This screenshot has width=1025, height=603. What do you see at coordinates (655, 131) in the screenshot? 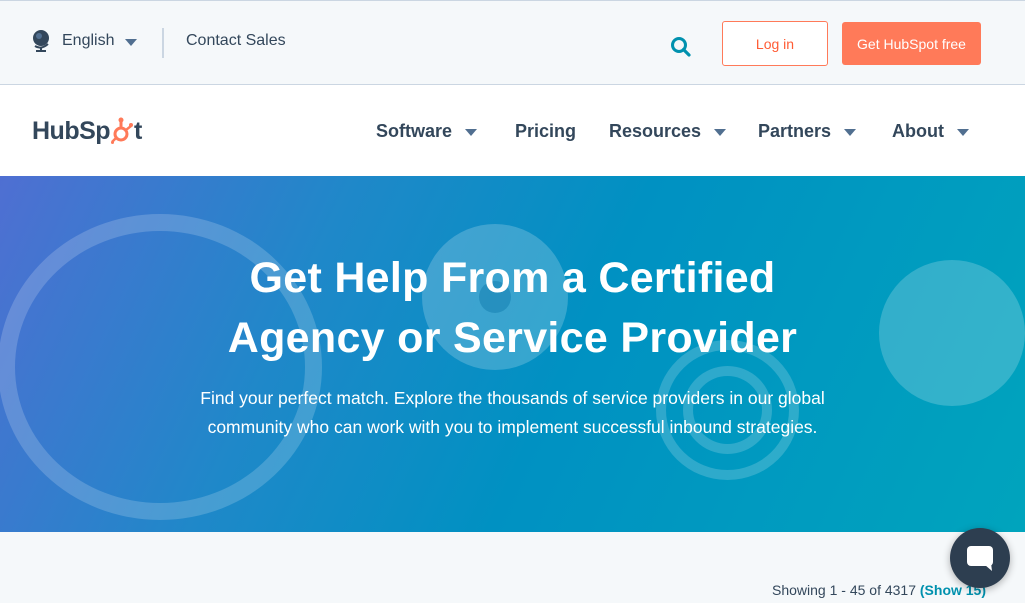
I see `nav-label: Resources` at bounding box center [655, 131].